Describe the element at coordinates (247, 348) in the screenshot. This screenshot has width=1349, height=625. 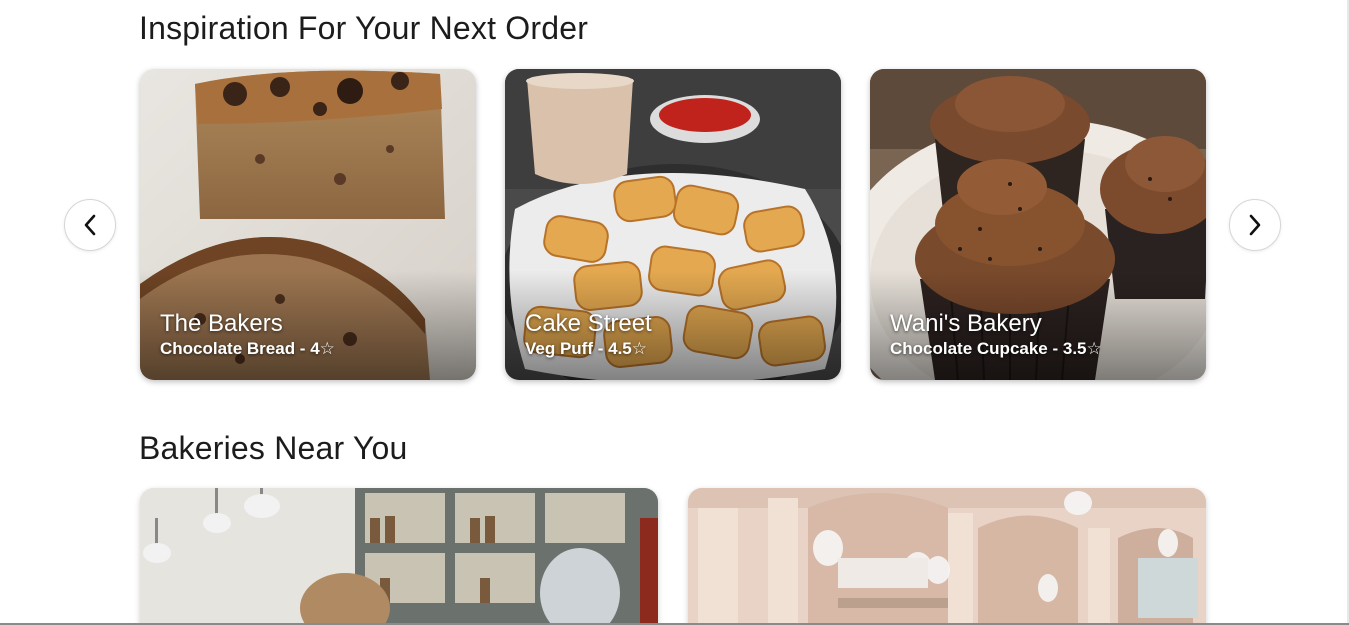
I see `card-item-rating: Chocolate Bread - 4☆` at that location.